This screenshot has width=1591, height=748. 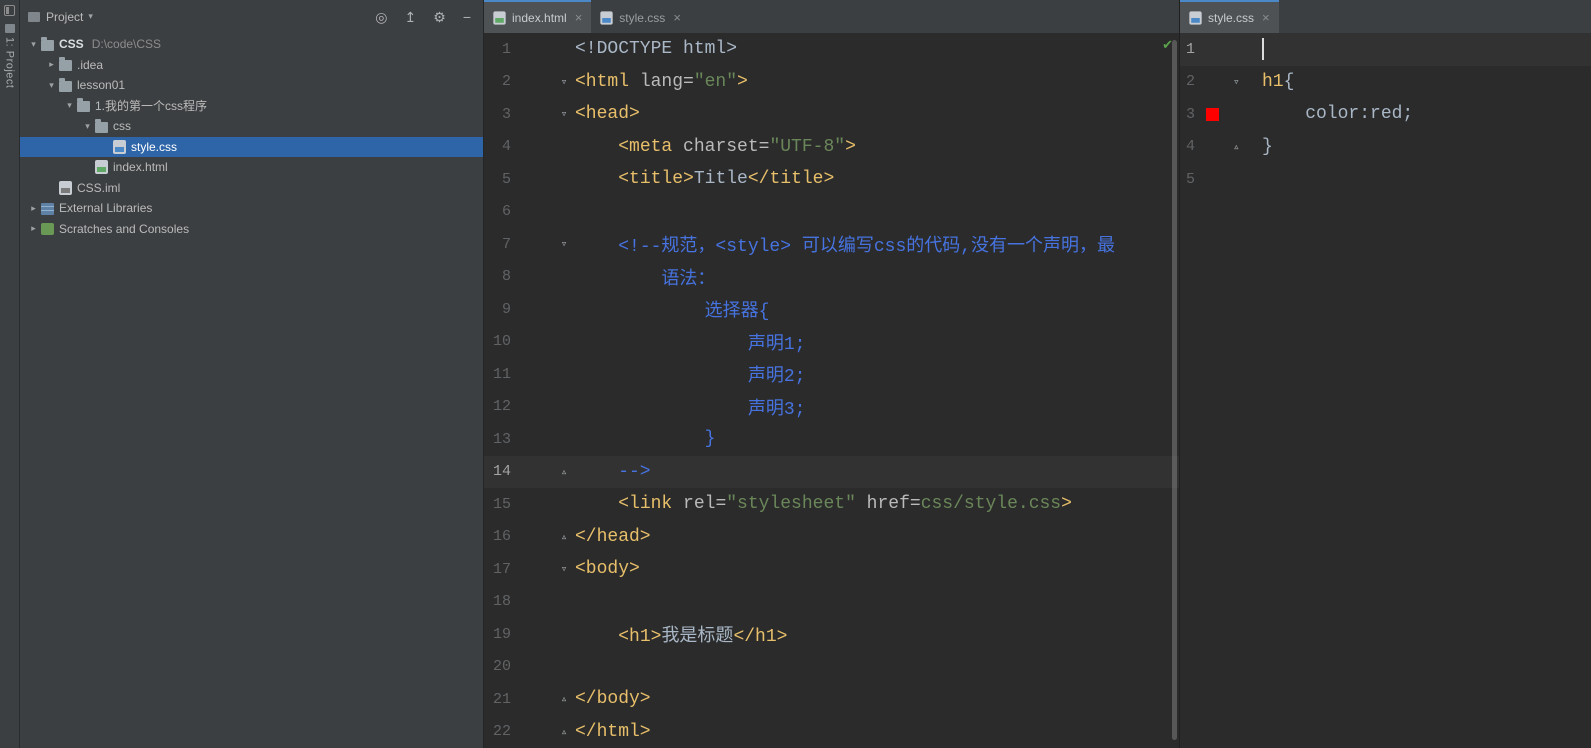 I want to click on code-line-3: 3 ▿ <head>, so click(x=831, y=114).